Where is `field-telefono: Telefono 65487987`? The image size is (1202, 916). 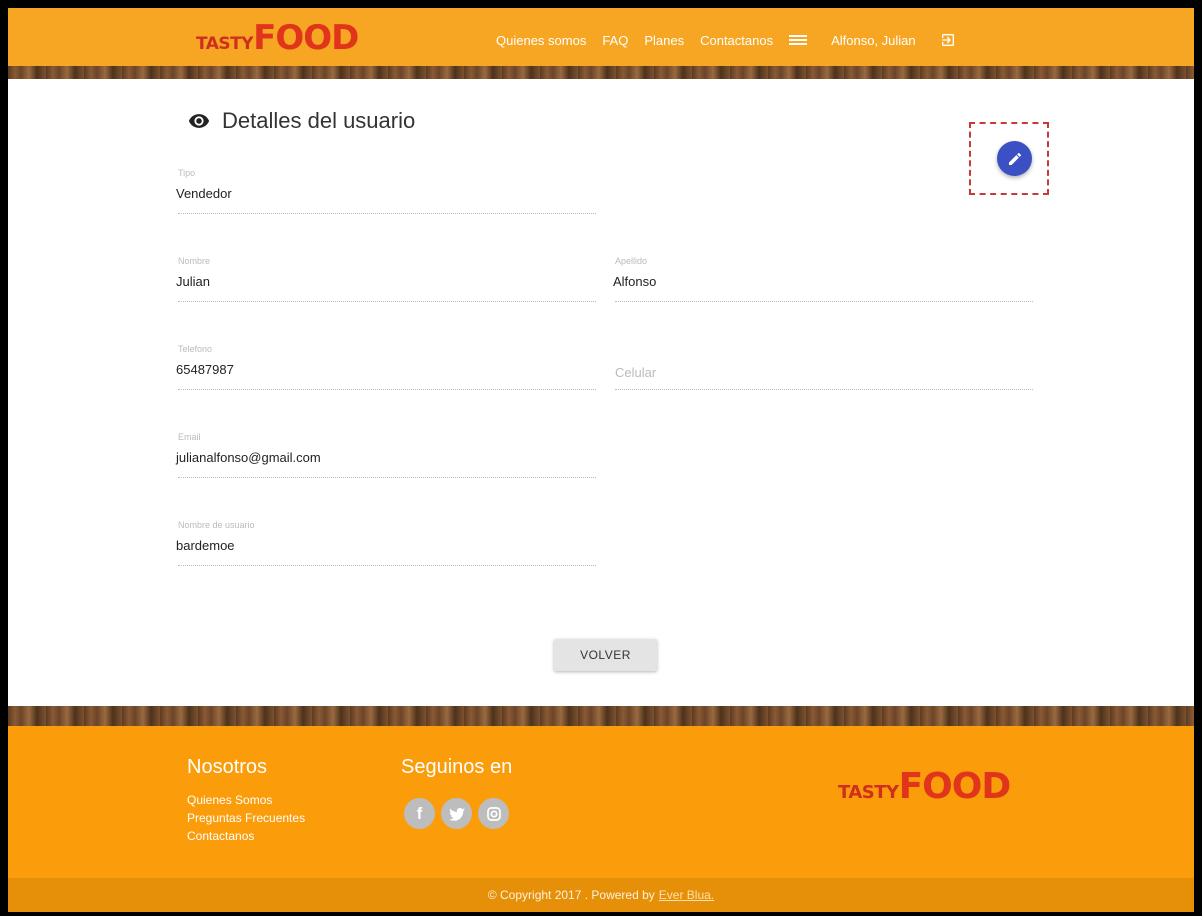
field-telefono: Telefono 65487987 is located at coordinates (386, 374).